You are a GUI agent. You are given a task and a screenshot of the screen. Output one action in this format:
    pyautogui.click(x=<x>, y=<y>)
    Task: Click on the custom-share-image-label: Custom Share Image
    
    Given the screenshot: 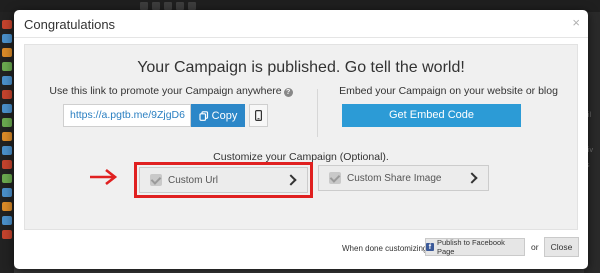 What is the action you would take?
    pyautogui.click(x=394, y=178)
    